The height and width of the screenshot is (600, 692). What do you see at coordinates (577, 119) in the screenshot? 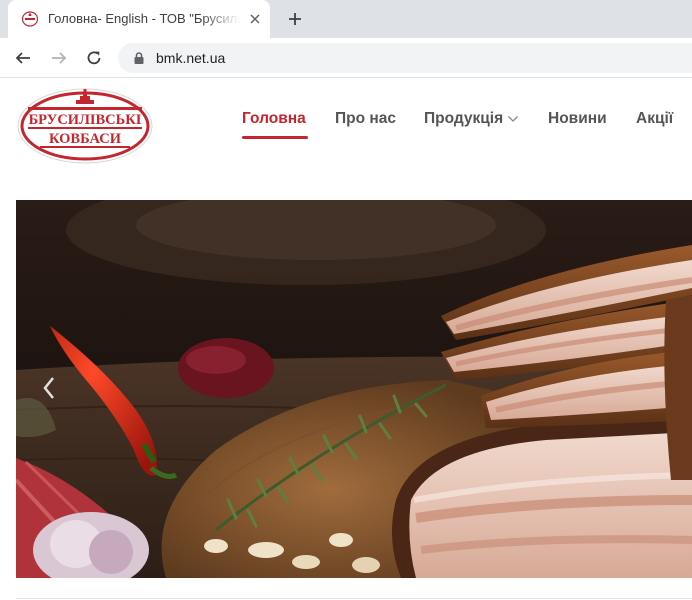
I see `nav-item-news: Новини` at bounding box center [577, 119].